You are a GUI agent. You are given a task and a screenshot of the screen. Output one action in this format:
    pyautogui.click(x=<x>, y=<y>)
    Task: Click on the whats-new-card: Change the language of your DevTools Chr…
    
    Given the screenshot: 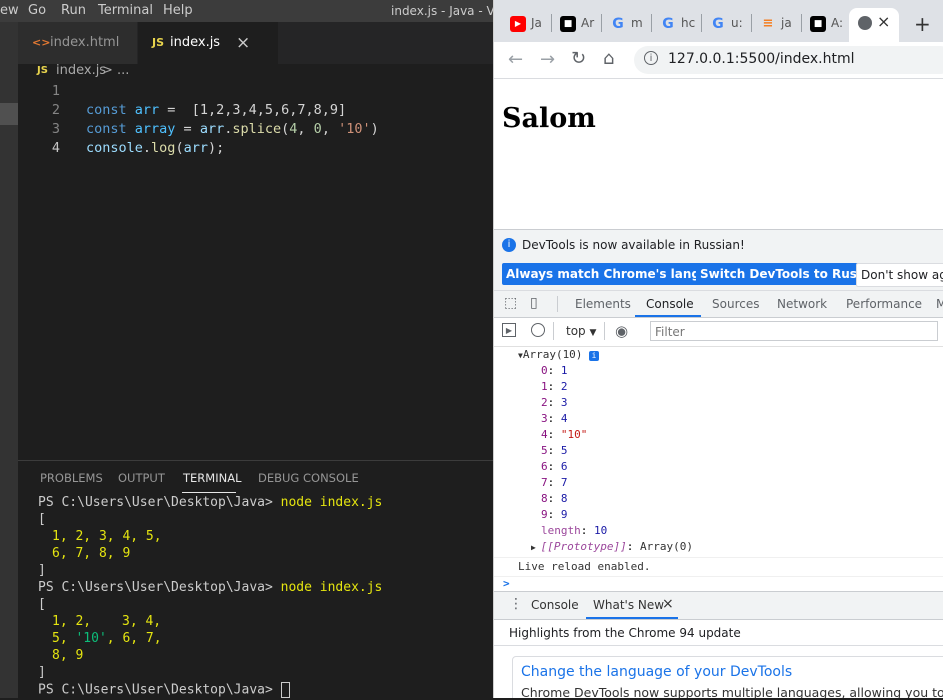 What is the action you would take?
    pyautogui.click(x=727, y=677)
    